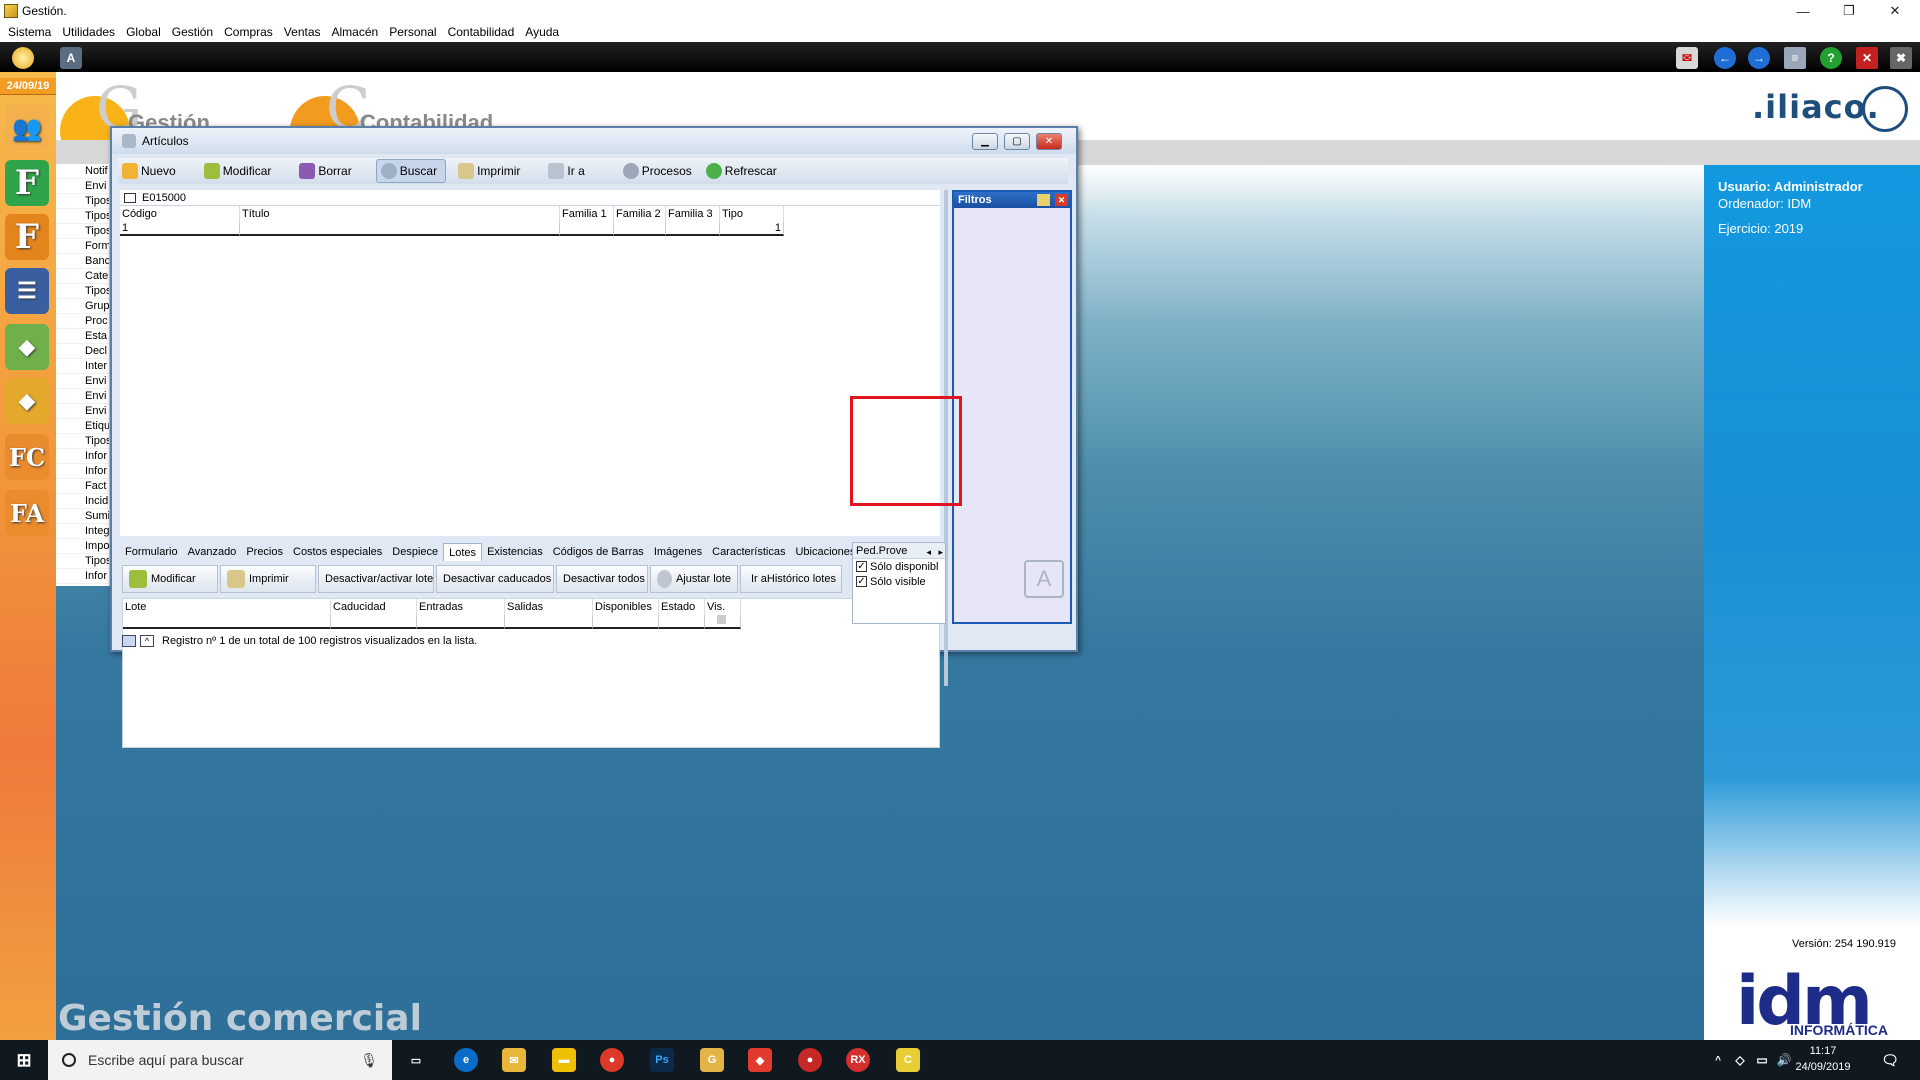 The height and width of the screenshot is (1080, 1920). Describe the element at coordinates (227, 622) in the screenshot. I see `cell-lote` at that location.